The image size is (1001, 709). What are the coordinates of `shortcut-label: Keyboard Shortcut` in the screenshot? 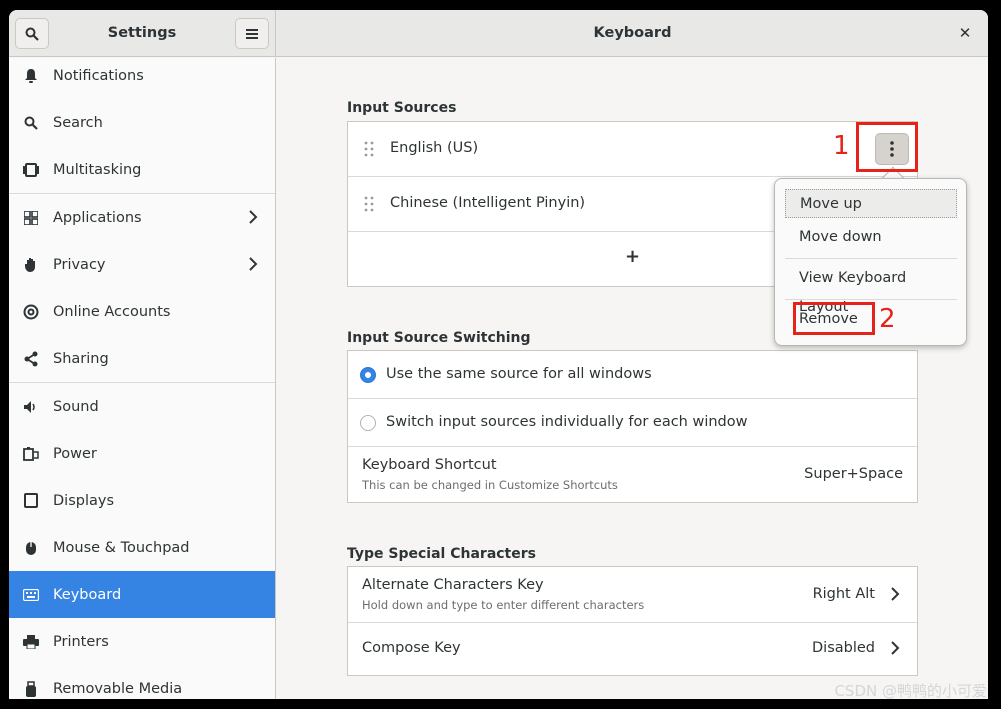 It's located at (429, 465).